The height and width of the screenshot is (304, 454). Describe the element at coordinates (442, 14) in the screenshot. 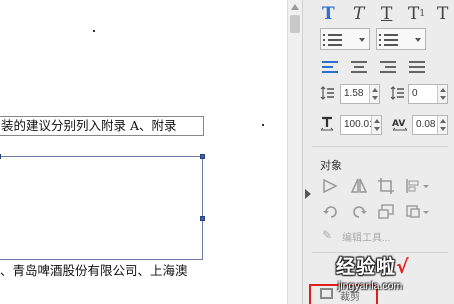

I see `subscript-text-icon: T` at that location.